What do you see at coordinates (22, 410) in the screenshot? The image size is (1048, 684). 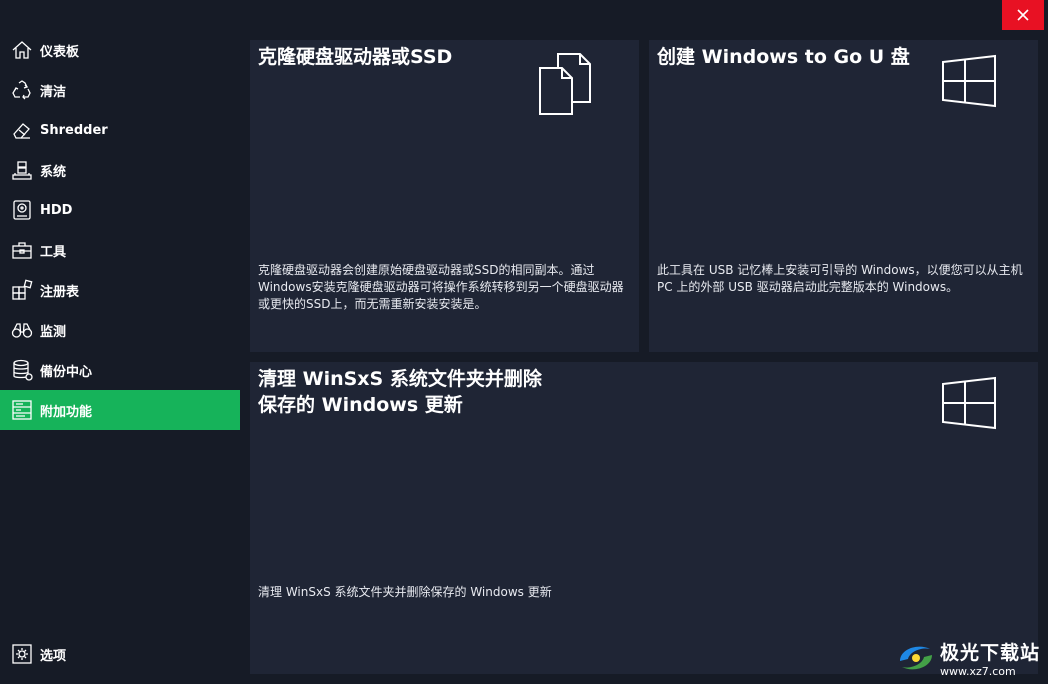 I see `list-icon` at bounding box center [22, 410].